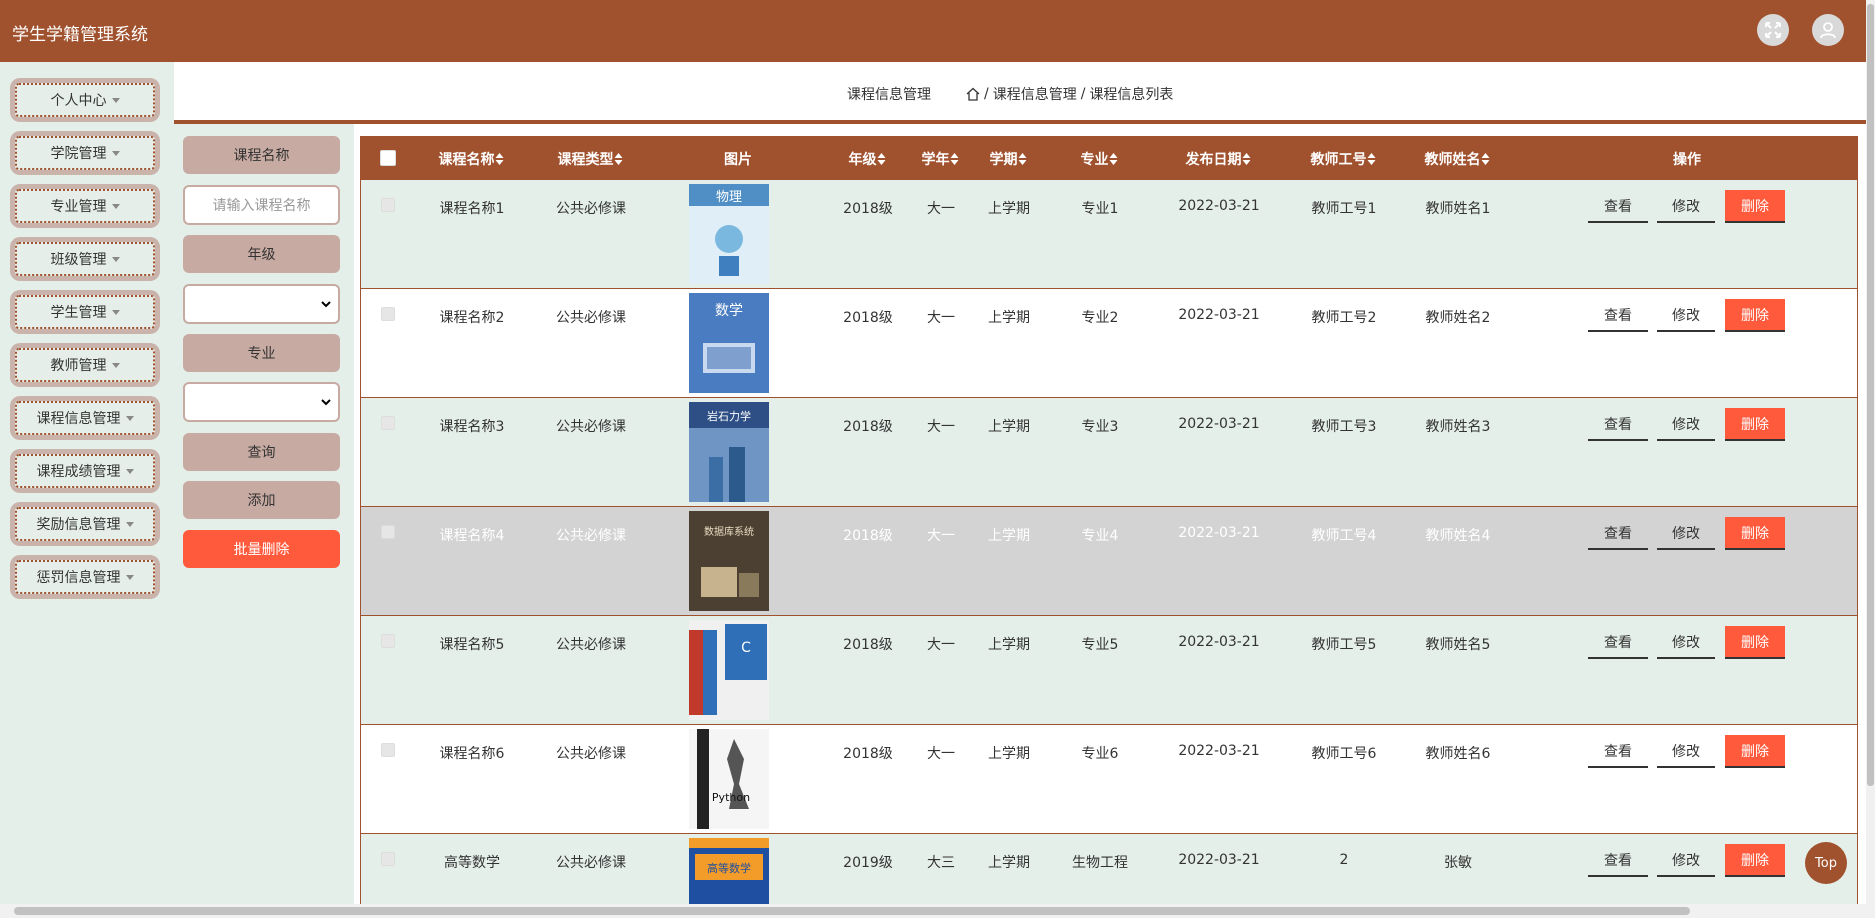 The height and width of the screenshot is (918, 1875). What do you see at coordinates (590, 159) in the screenshot?
I see `col-course-type: 课程类型` at bounding box center [590, 159].